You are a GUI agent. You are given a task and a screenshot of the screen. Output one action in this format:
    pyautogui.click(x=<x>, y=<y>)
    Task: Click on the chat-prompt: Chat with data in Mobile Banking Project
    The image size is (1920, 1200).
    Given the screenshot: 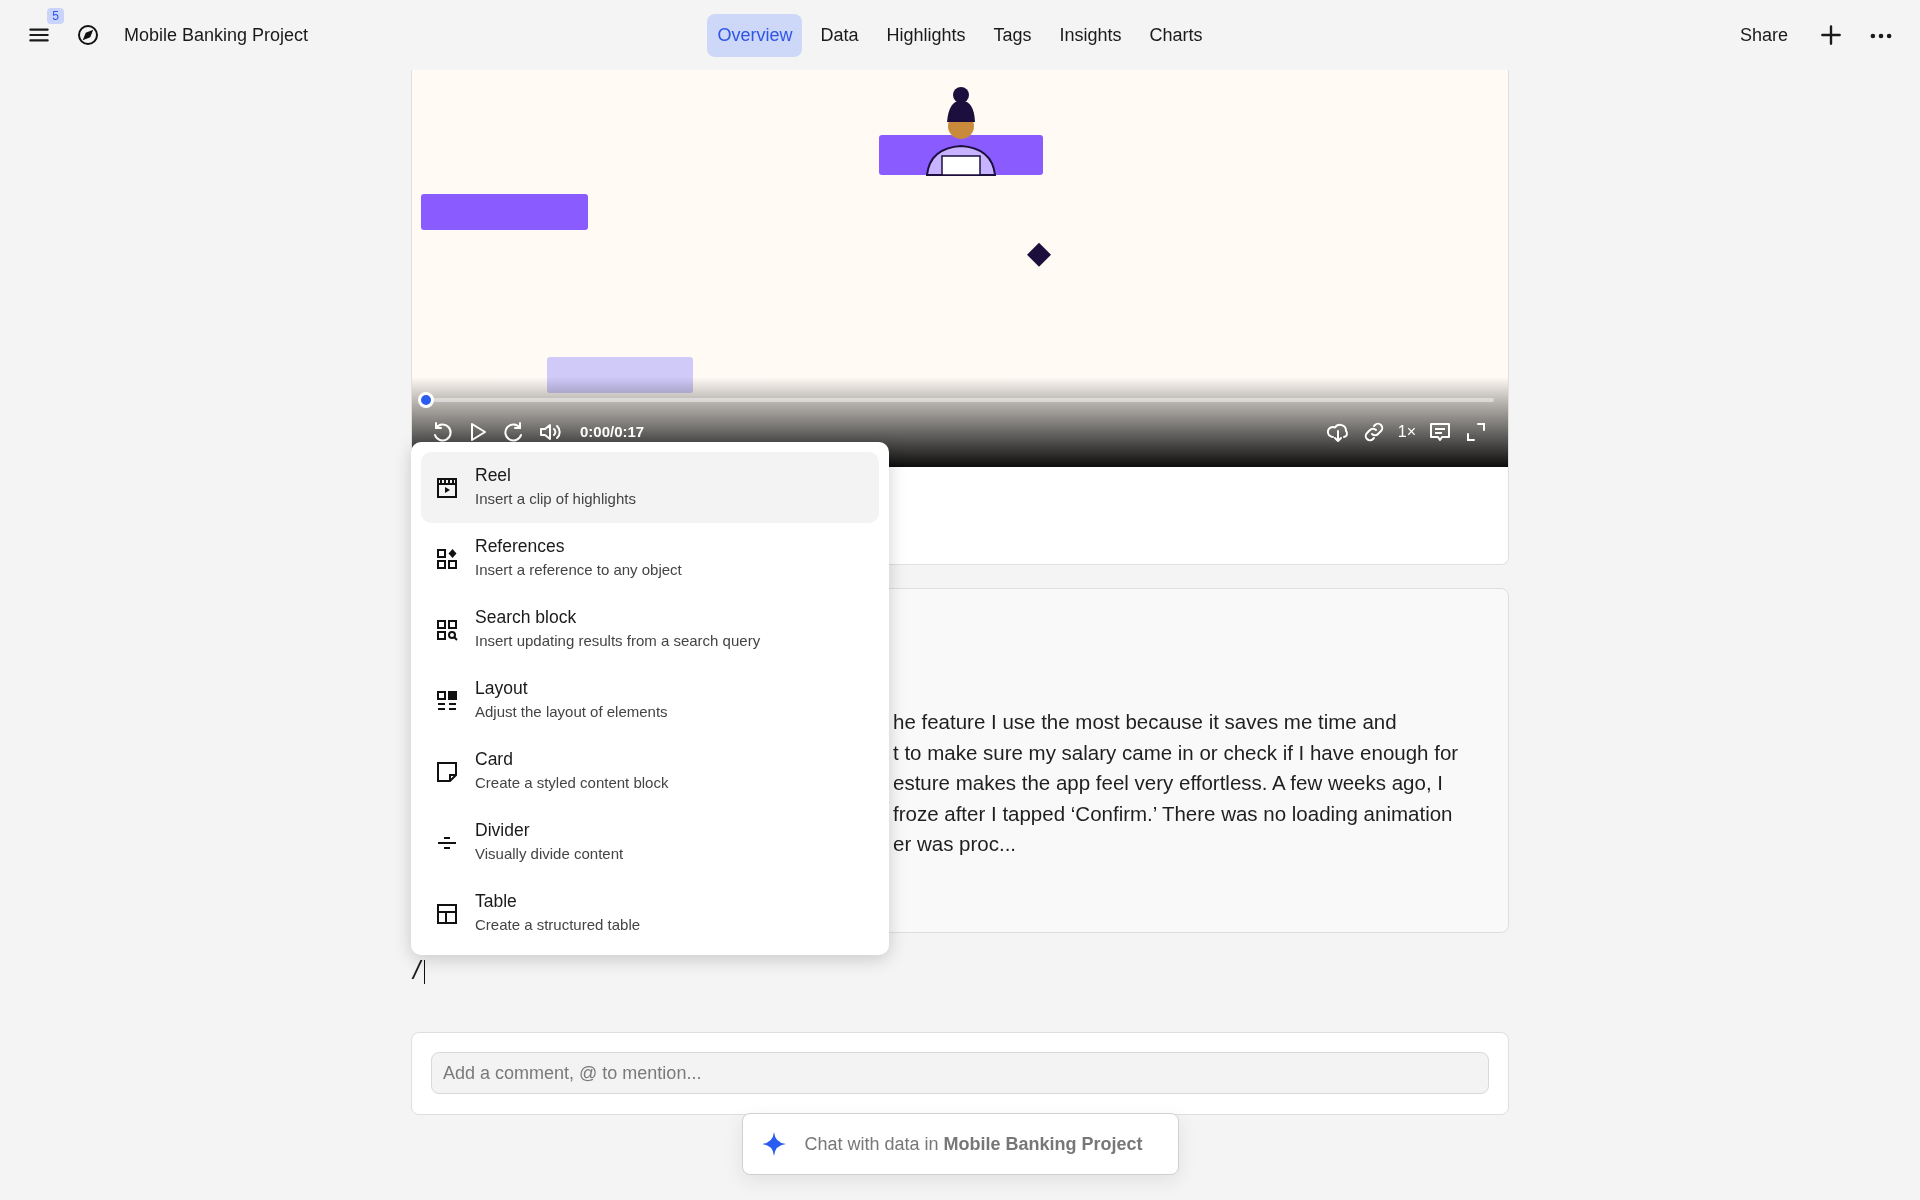 What is the action you would take?
    pyautogui.click(x=973, y=1144)
    